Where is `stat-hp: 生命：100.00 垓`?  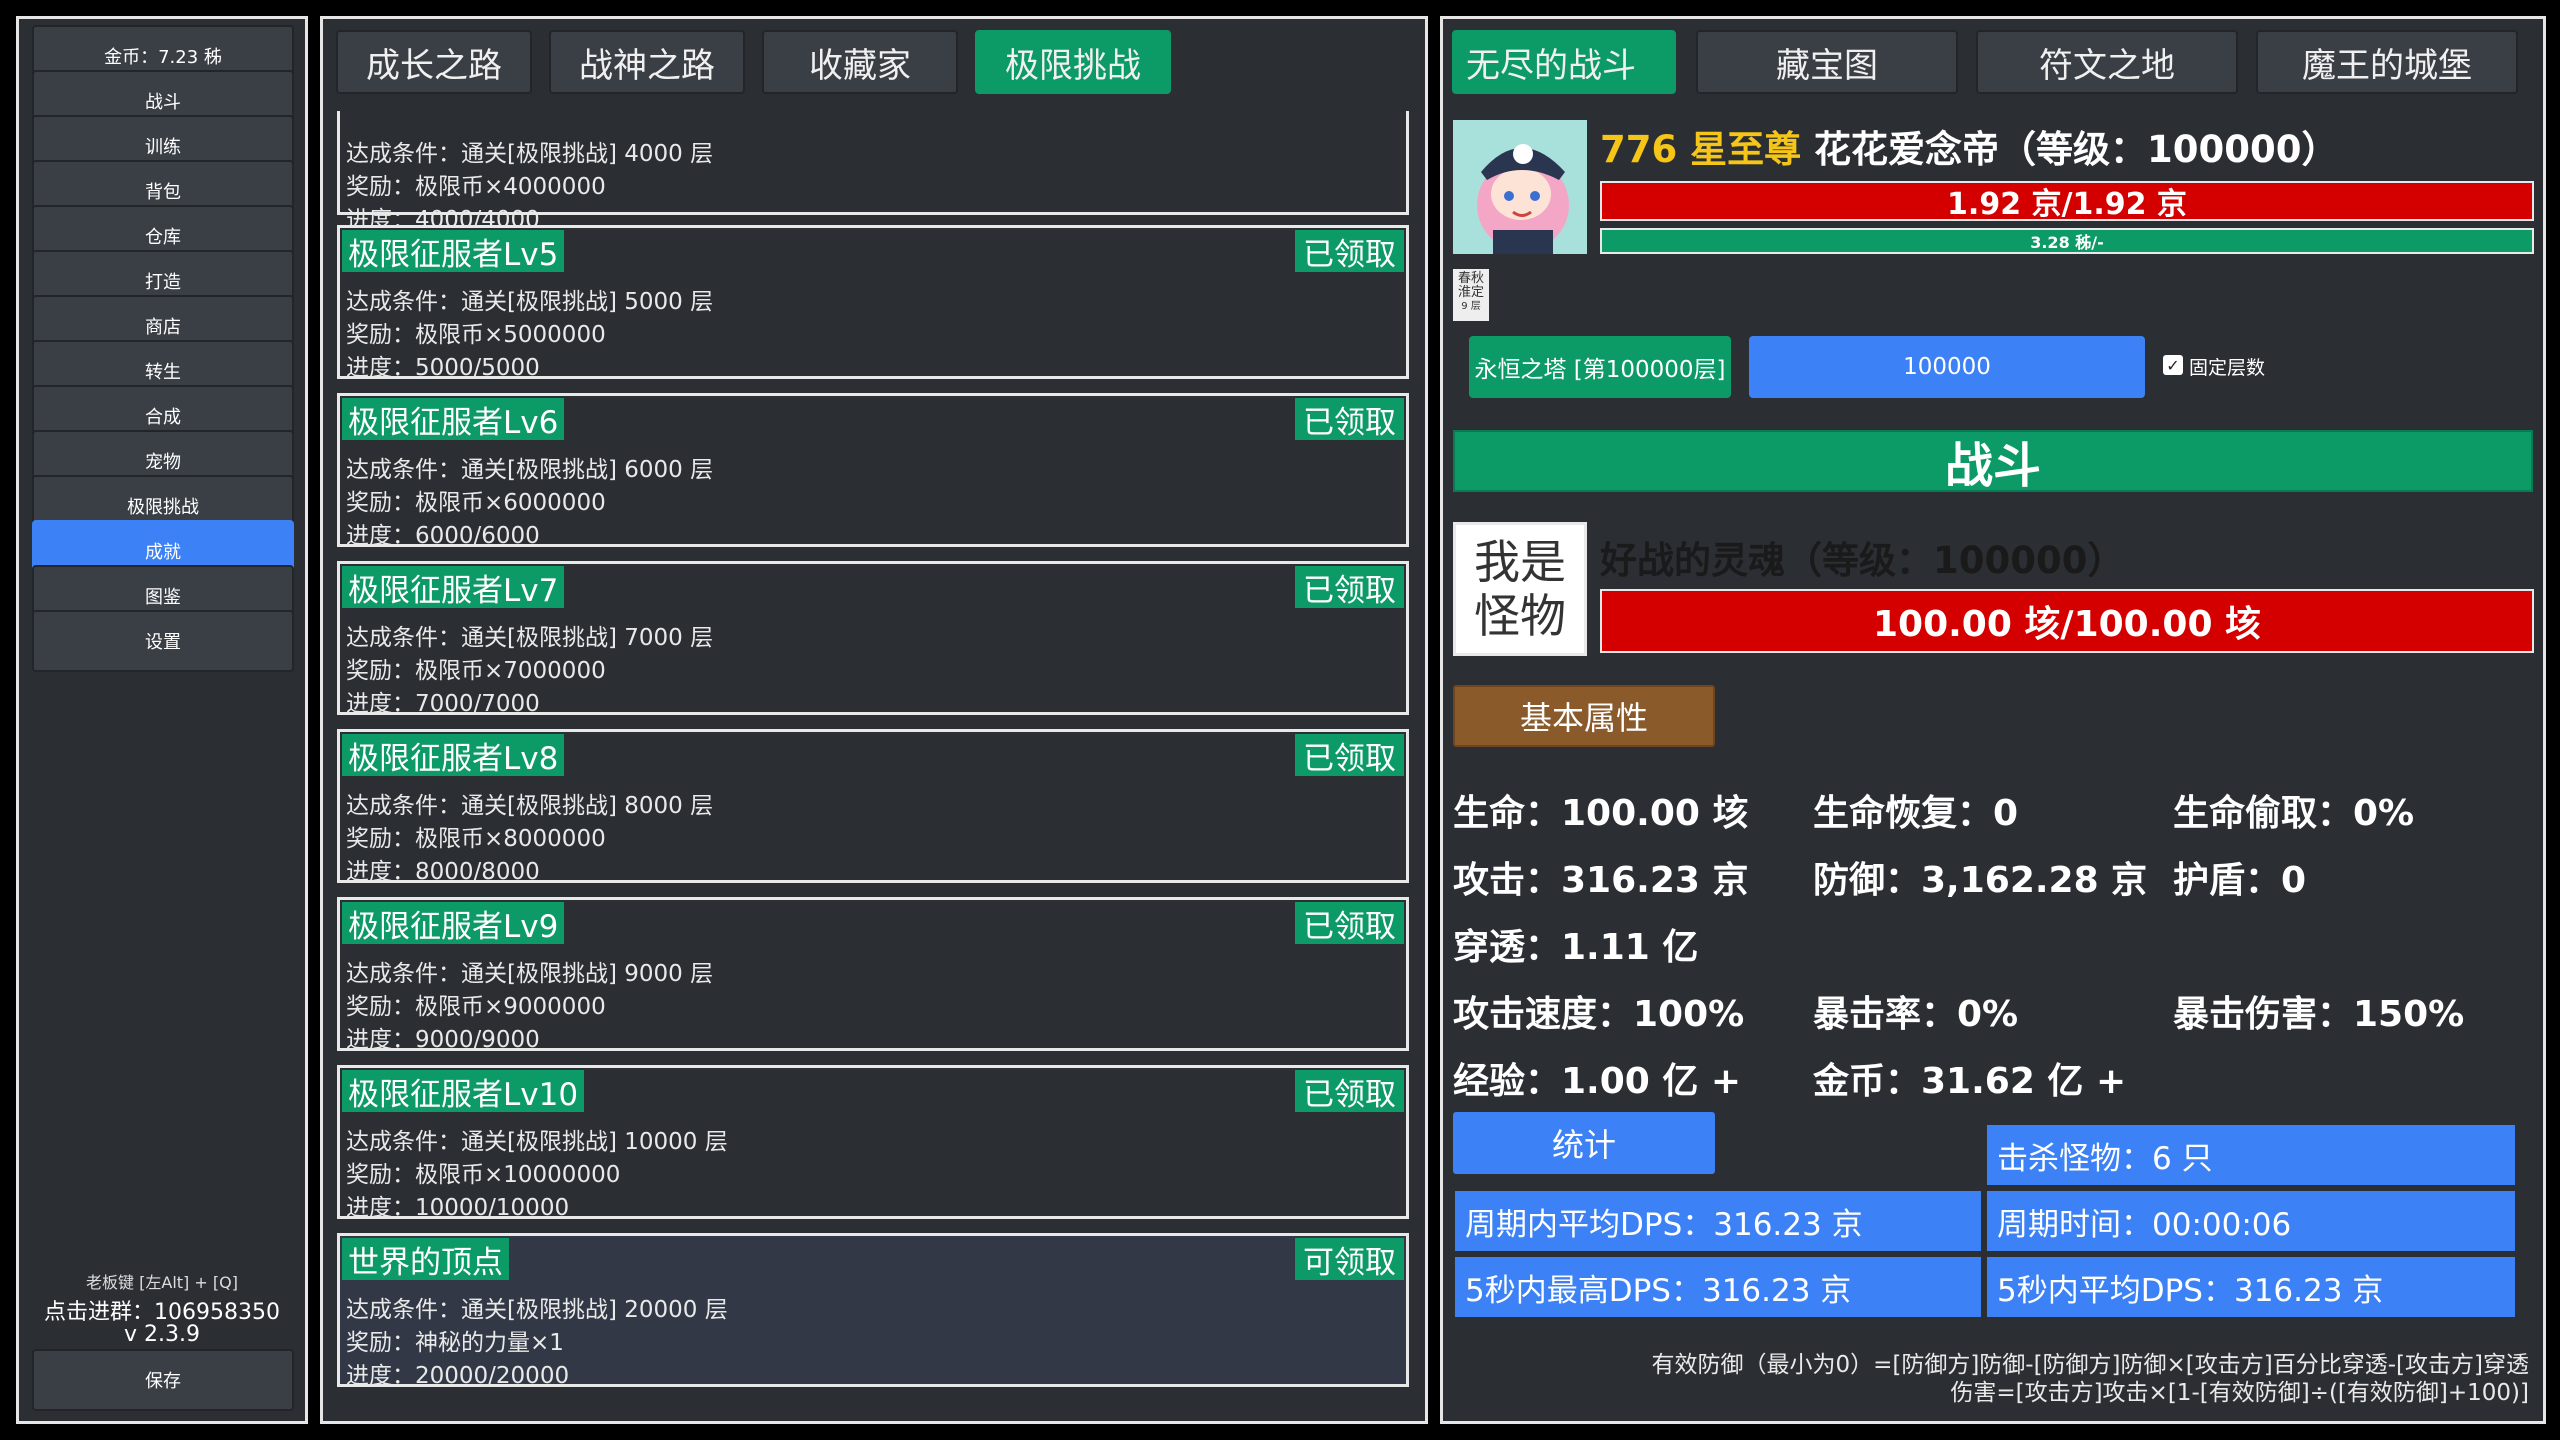
stat-hp: 生命：100.00 垓 is located at coordinates (1601, 813).